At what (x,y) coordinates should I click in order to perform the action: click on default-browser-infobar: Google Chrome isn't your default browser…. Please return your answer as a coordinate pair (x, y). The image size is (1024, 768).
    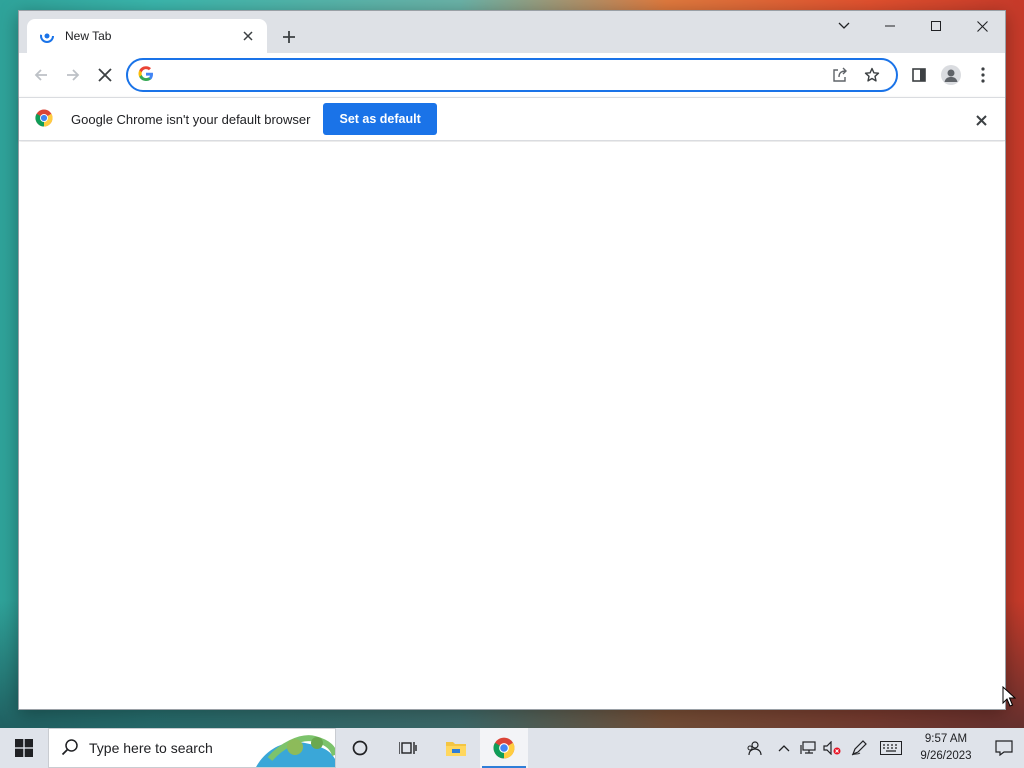
    Looking at the image, I should click on (512, 119).